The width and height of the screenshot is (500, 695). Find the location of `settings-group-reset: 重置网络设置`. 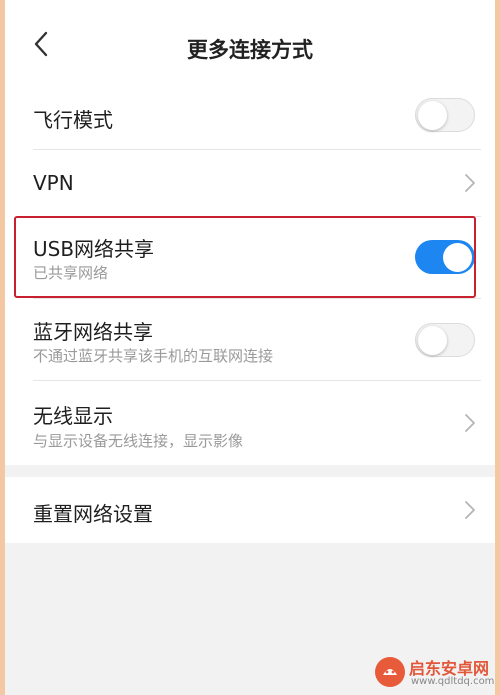

settings-group-reset: 重置网络设置 is located at coordinates (250, 510).